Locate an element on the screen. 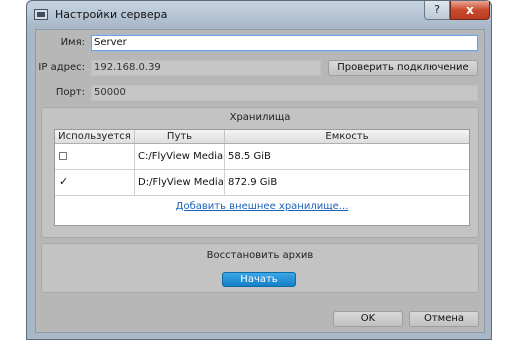 The image size is (516, 345). ip-address-label: IP адрес: is located at coordinates (61, 67).